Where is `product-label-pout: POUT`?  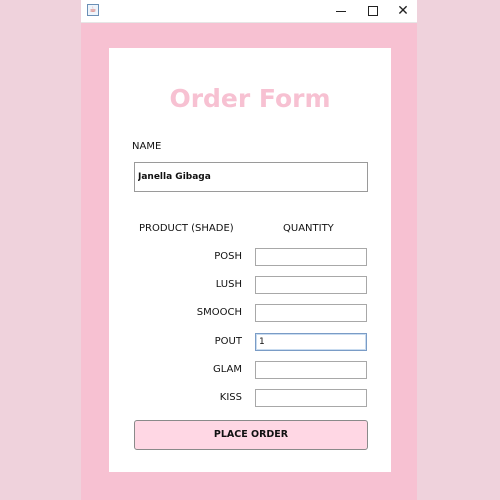 product-label-pout: POUT is located at coordinates (228, 341).